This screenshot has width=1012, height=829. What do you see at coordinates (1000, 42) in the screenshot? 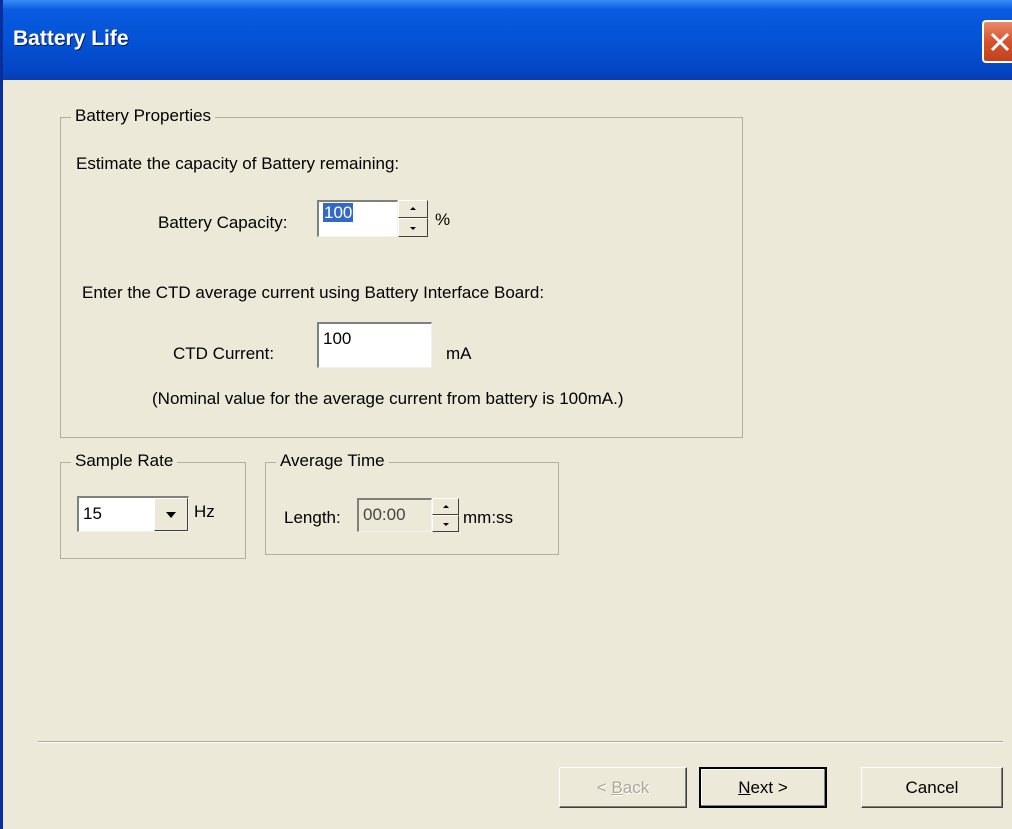
I see `close-icon` at bounding box center [1000, 42].